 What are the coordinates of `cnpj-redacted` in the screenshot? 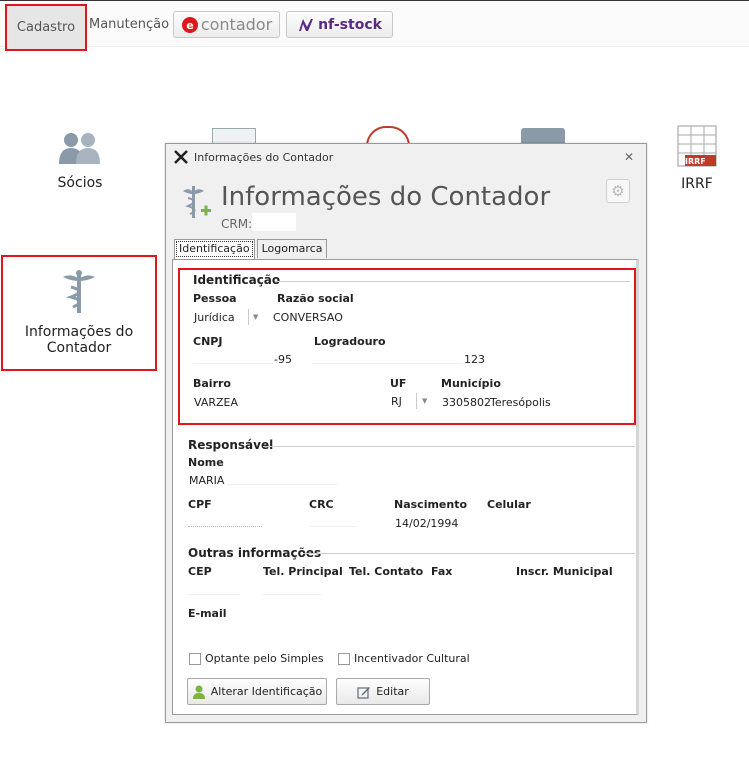 It's located at (233, 357).